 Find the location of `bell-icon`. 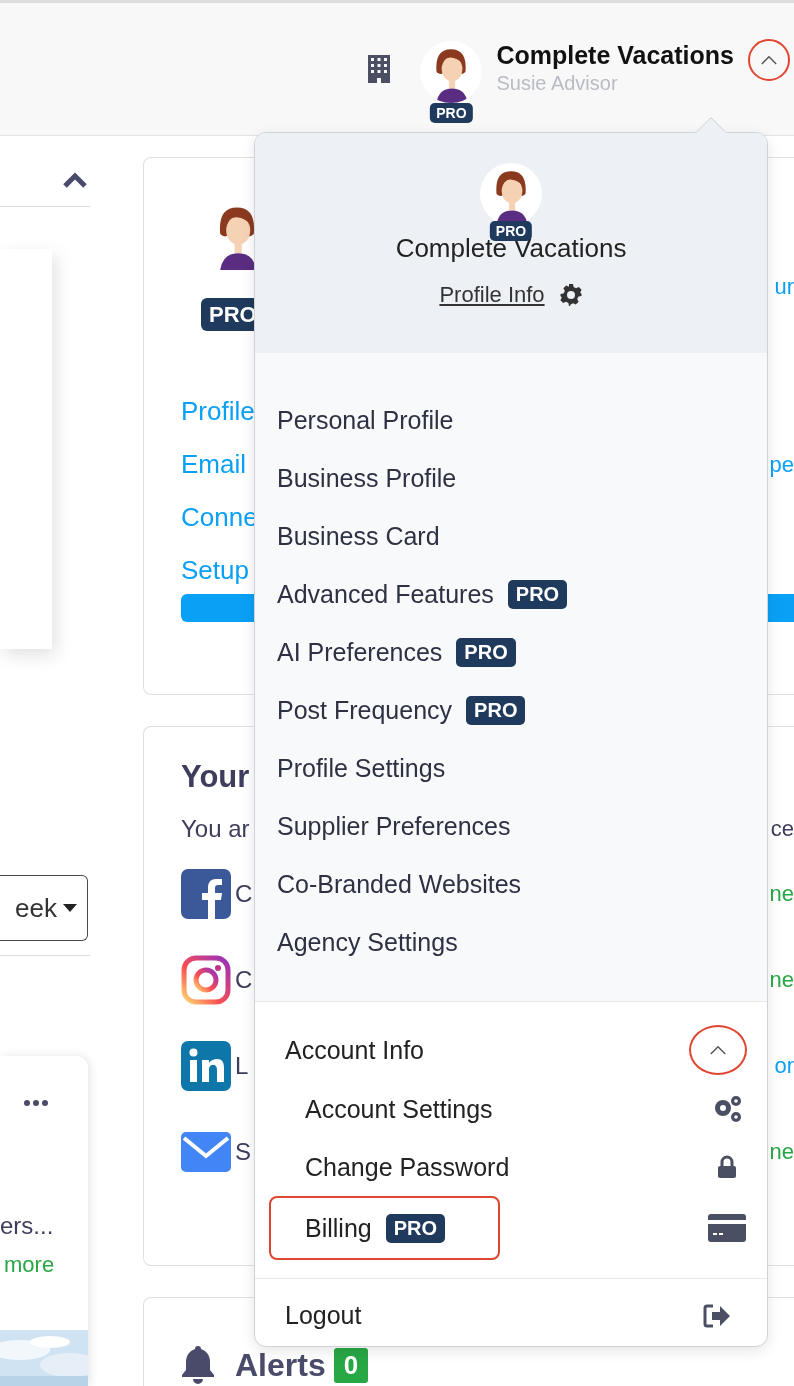

bell-icon is located at coordinates (198, 1365).